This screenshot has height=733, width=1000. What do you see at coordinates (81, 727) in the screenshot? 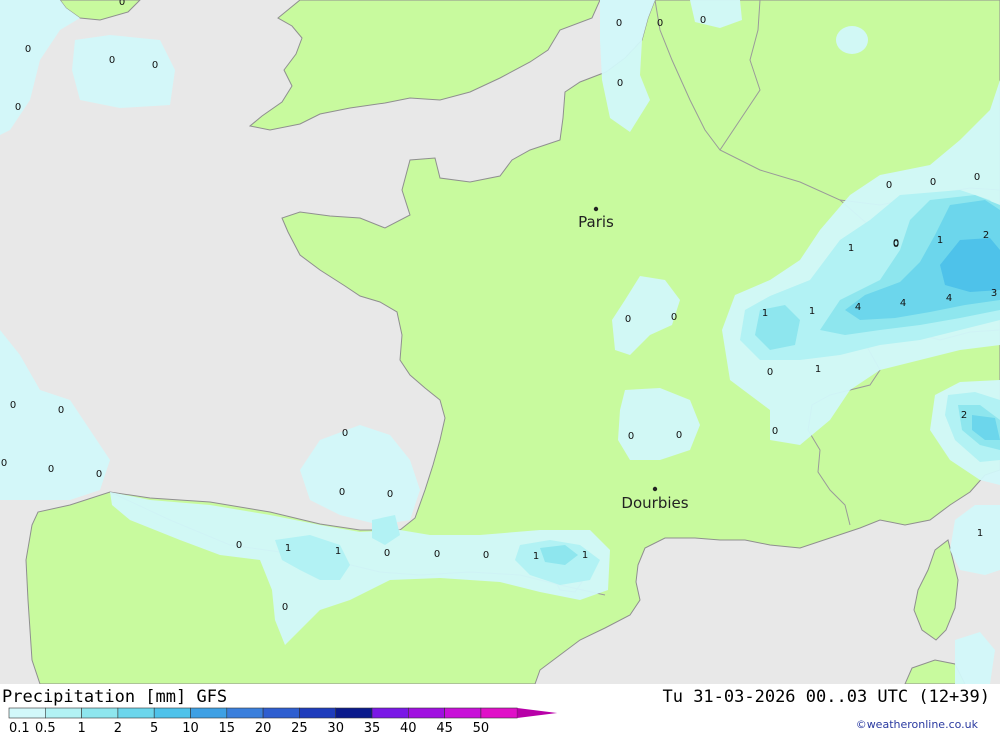
I see `legend-tick-label: 1` at bounding box center [81, 727].